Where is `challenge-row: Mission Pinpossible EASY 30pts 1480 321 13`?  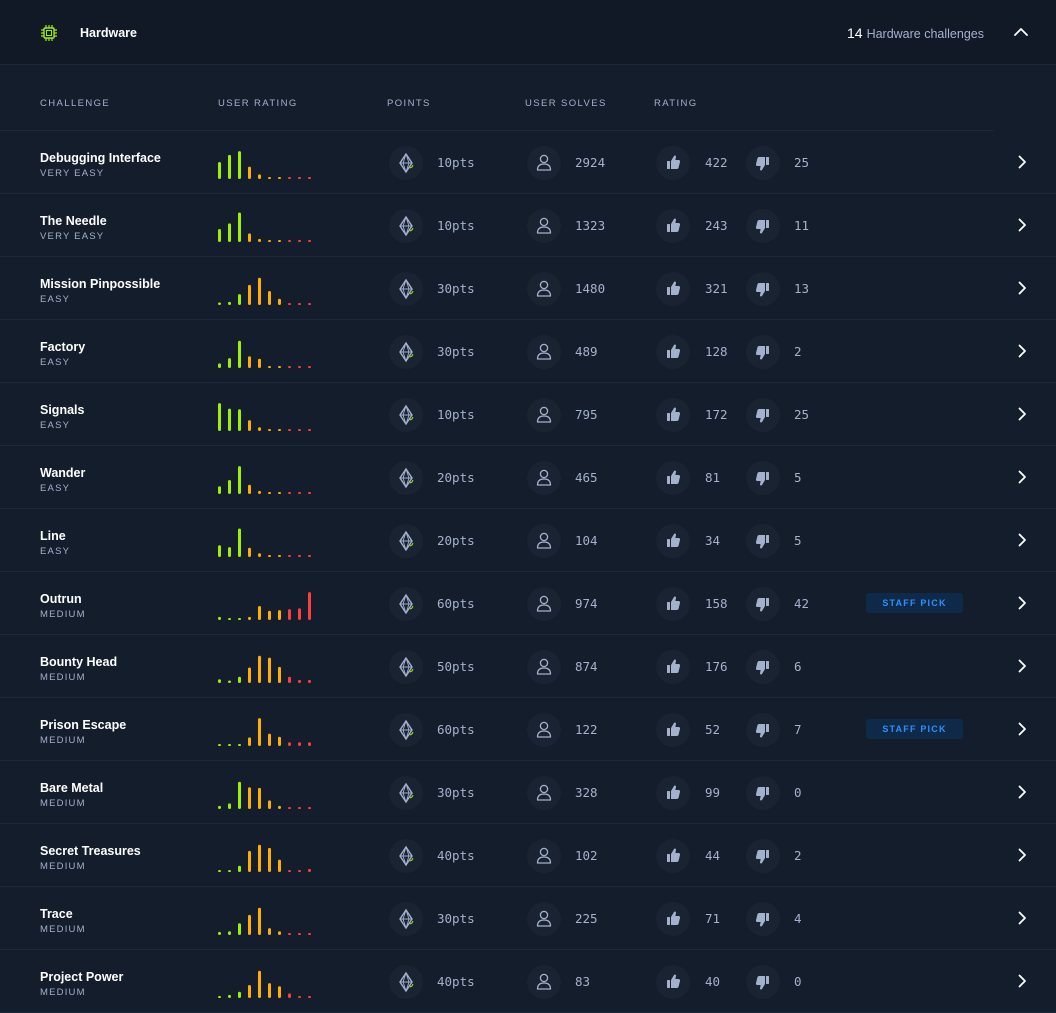
challenge-row: Mission Pinpossible EASY 30pts 1480 321 13 is located at coordinates (528, 288).